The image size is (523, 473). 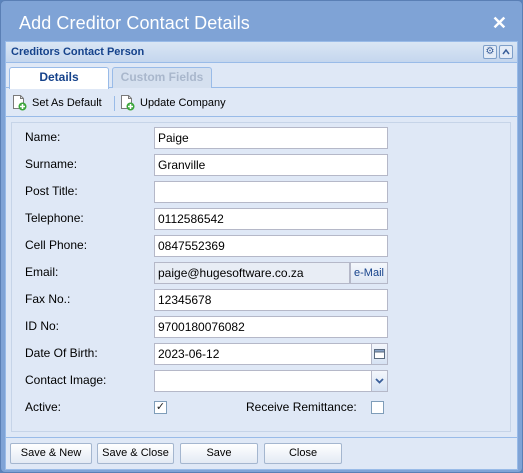 What do you see at coordinates (271, 219) in the screenshot?
I see `telephone-field` at bounding box center [271, 219].